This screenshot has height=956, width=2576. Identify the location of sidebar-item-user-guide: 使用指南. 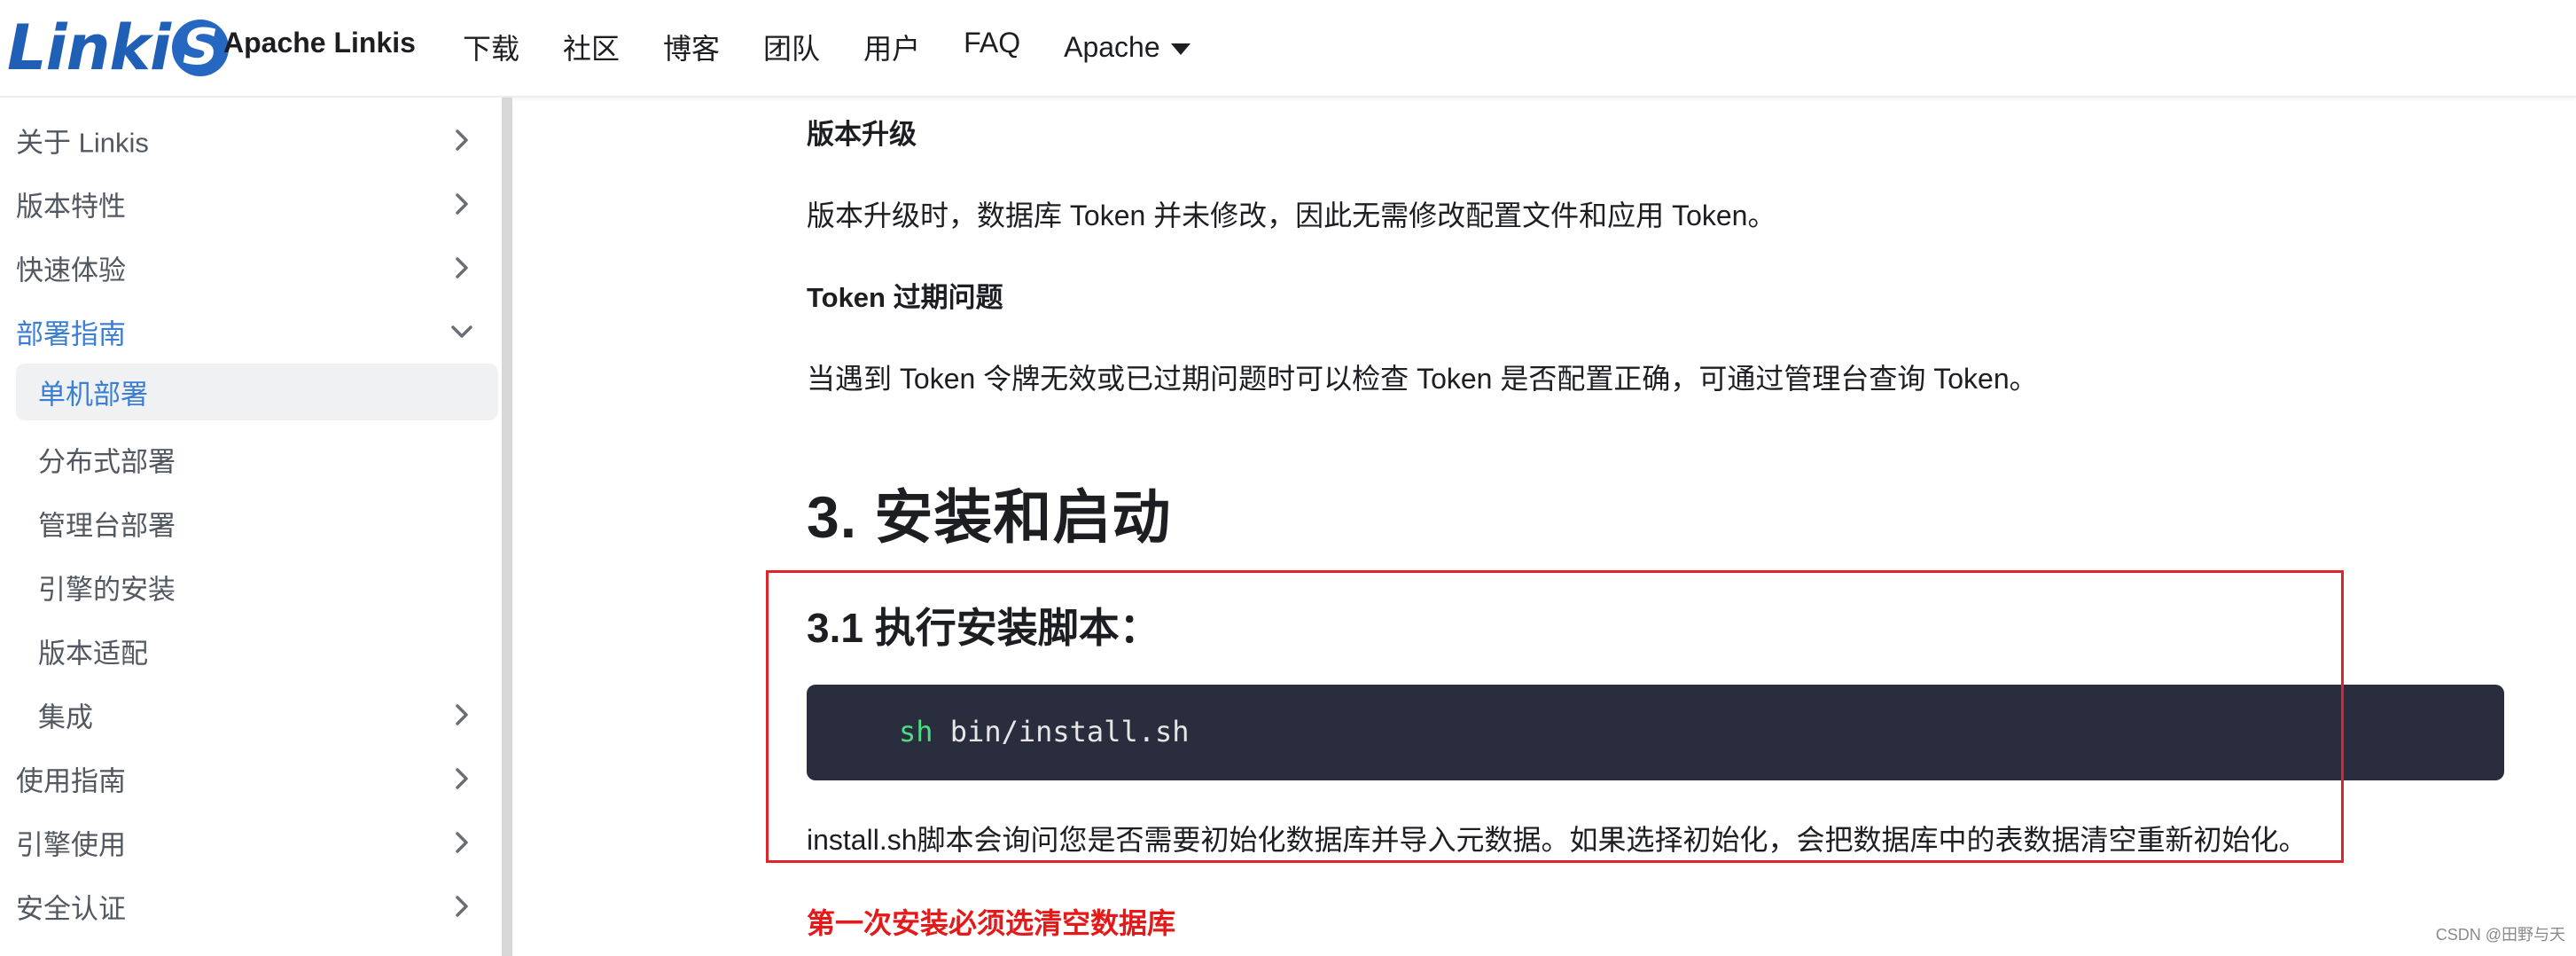
(251, 779).